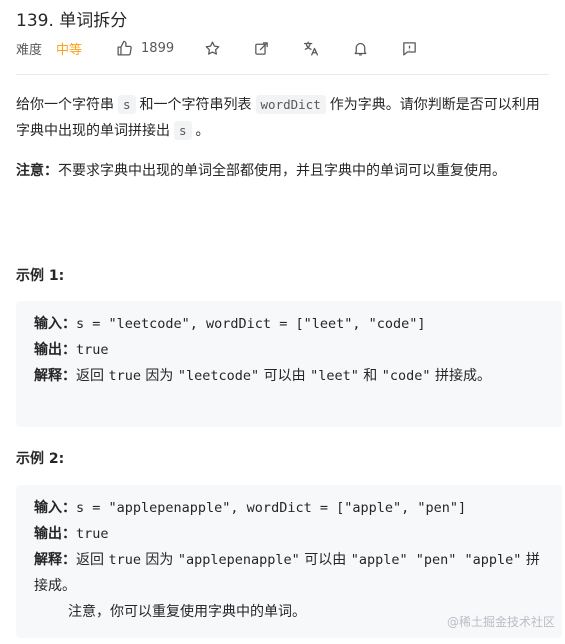 This screenshot has width=565, height=644. I want to click on feedback-icon, so click(409, 48).